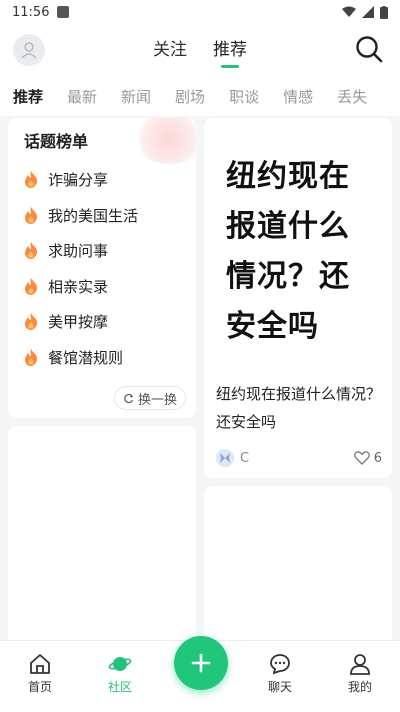 The image size is (400, 712). Describe the element at coordinates (120, 674) in the screenshot. I see `nav-community: 社区` at that location.